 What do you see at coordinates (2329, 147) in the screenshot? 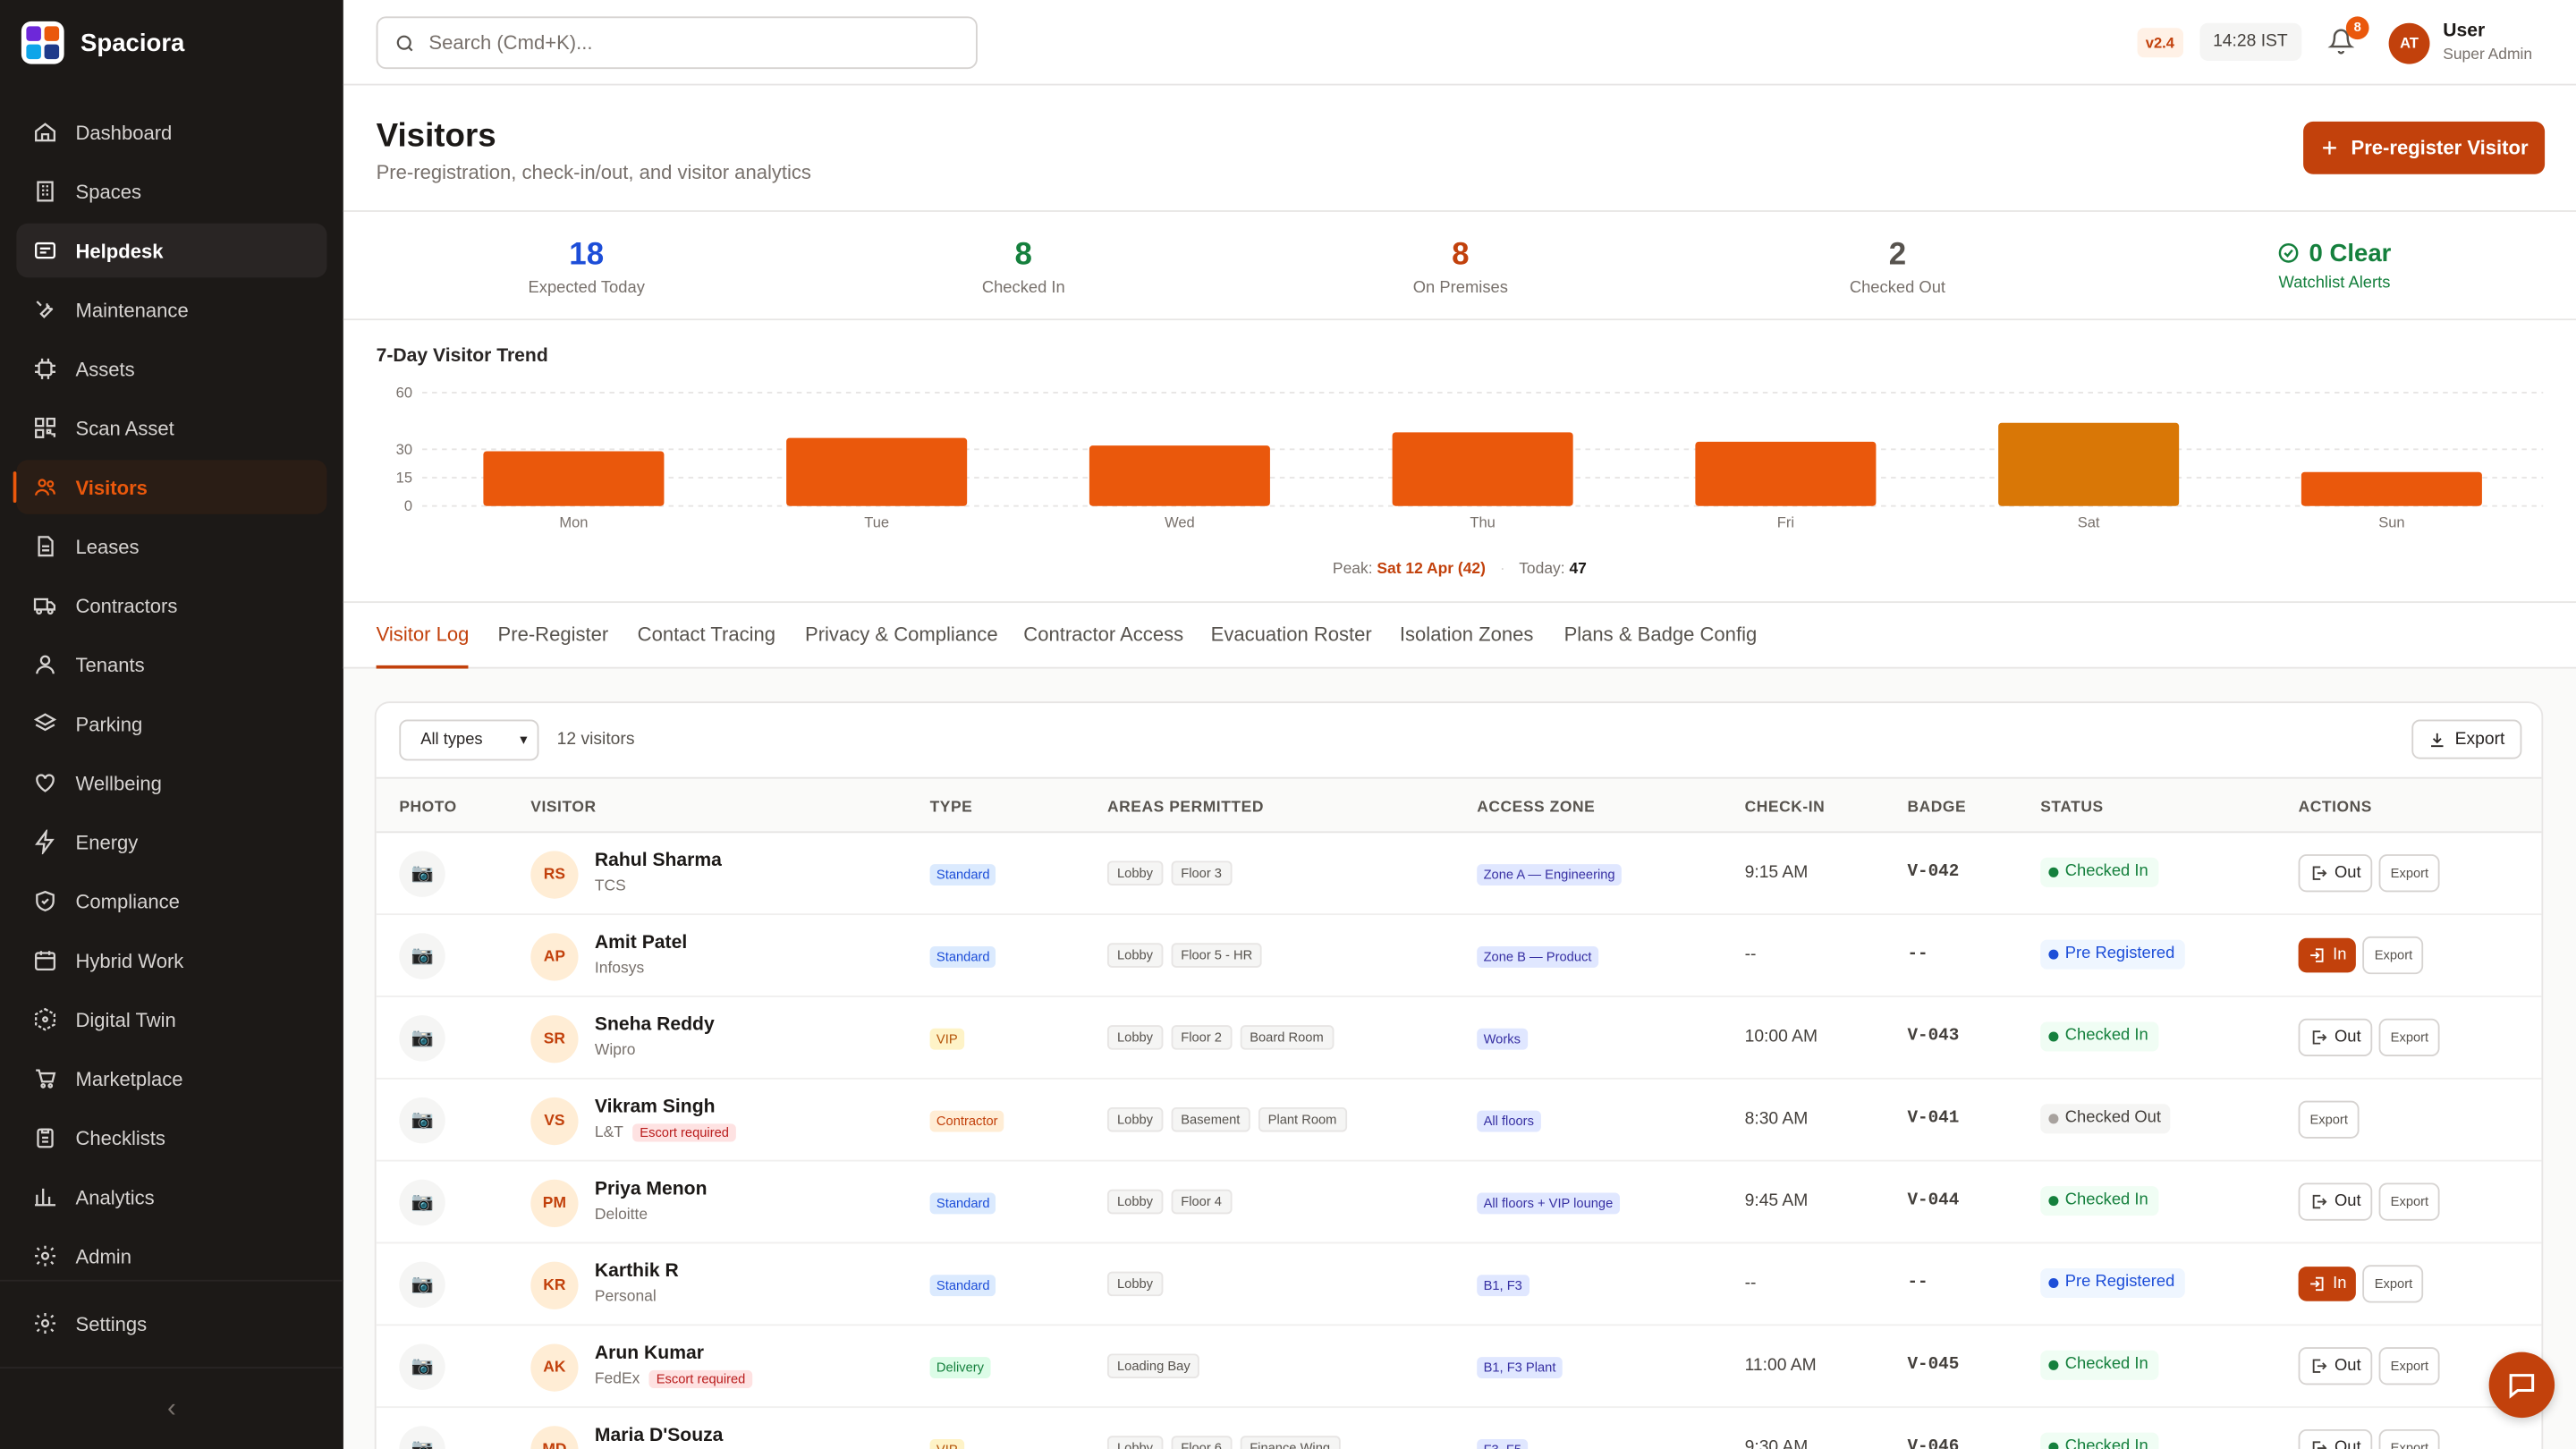
I see `plus-icon` at bounding box center [2329, 147].